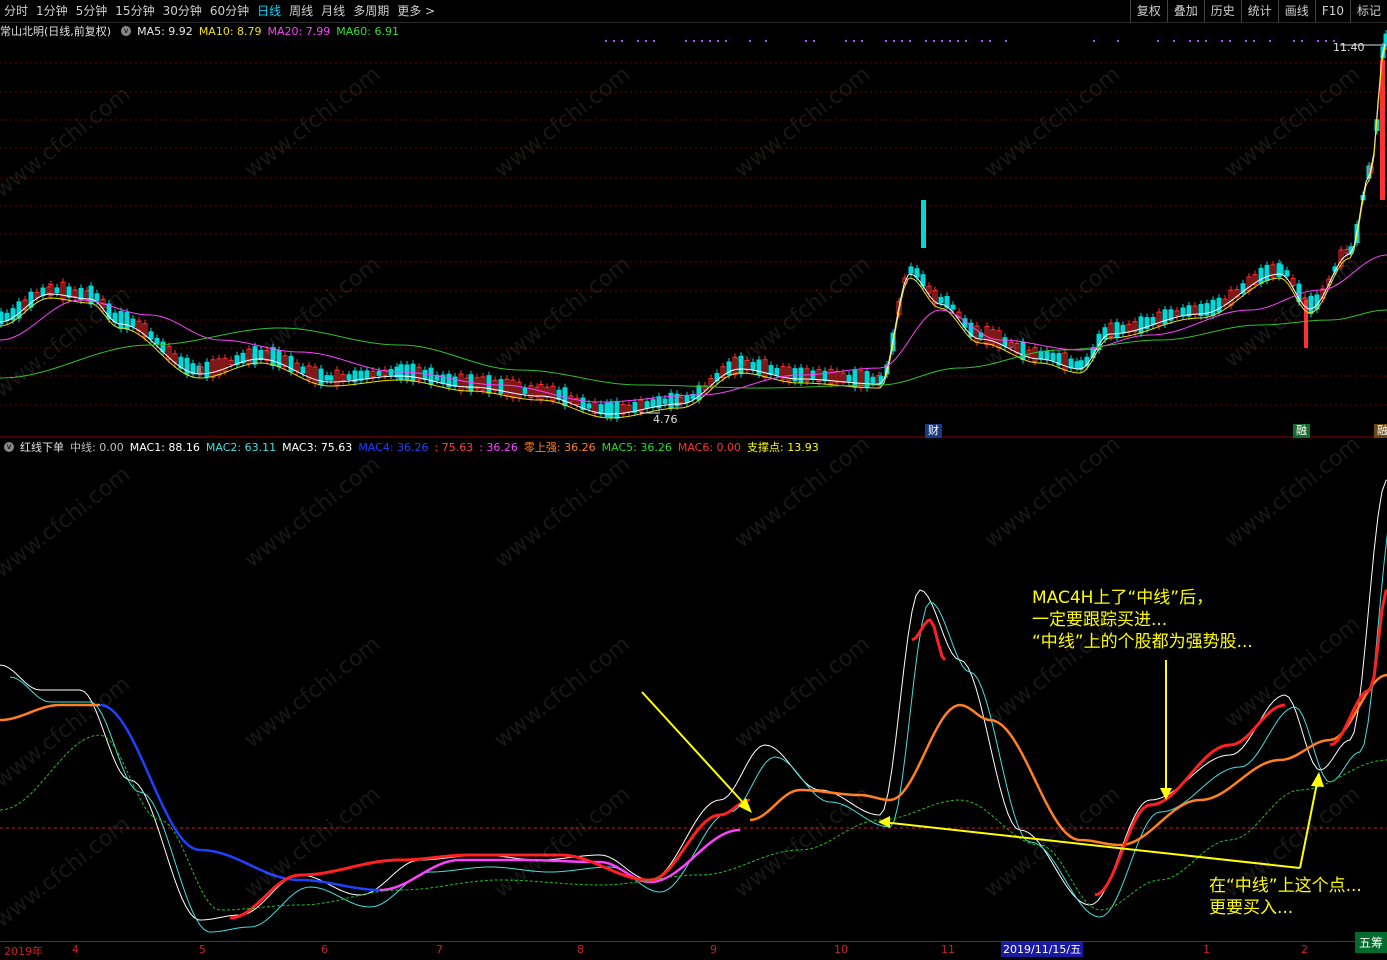  What do you see at coordinates (948, 949) in the screenshot?
I see `x-label: 11` at bounding box center [948, 949].